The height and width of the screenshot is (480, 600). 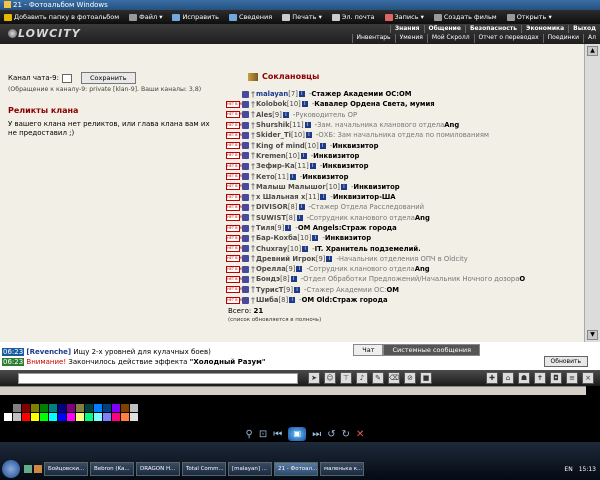 I want to click on nav-item: Знания, so click(x=406, y=29).